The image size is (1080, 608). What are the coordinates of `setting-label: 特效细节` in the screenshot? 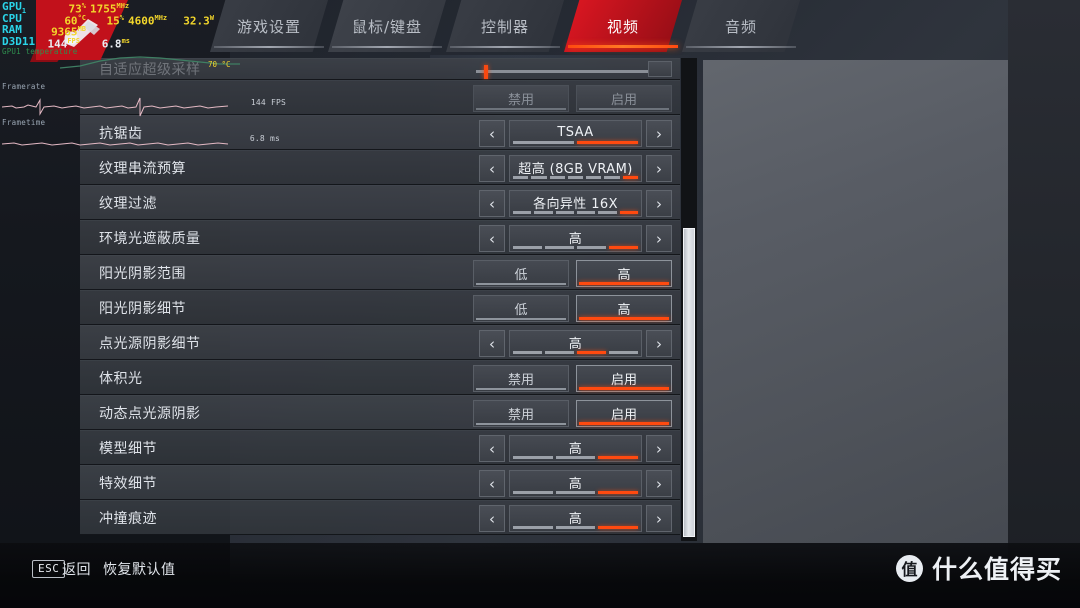 It's located at (128, 483).